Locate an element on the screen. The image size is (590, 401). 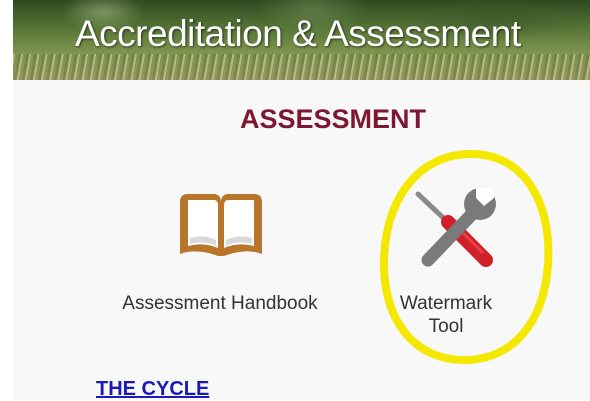
assessment-handbook-label: Assessment Handbook is located at coordinates (220, 303).